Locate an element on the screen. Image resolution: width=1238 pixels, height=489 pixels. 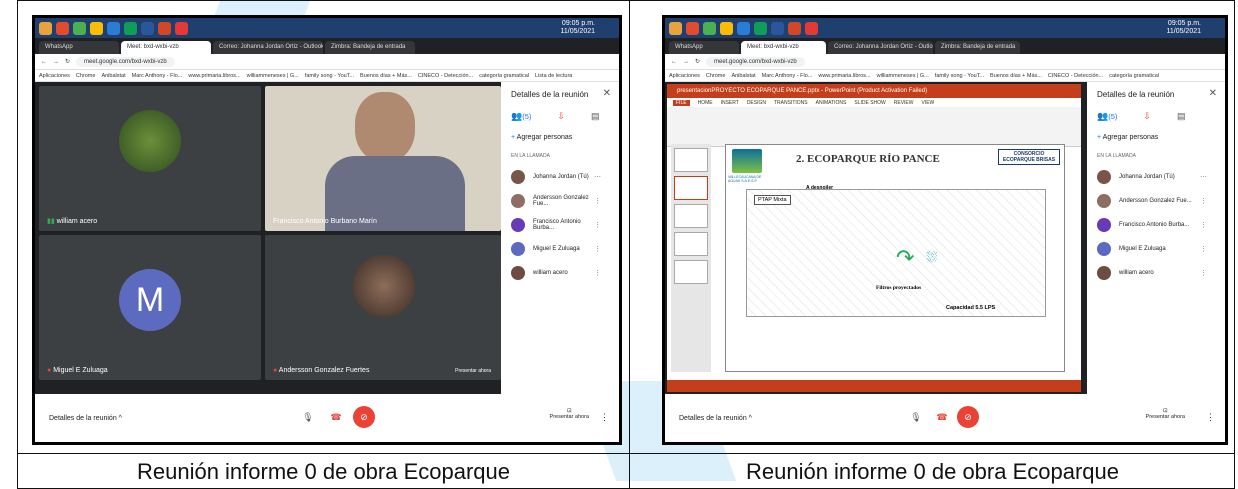
meeting-details-button: Detalles de la reunión ^ is located at coordinates (715, 418).